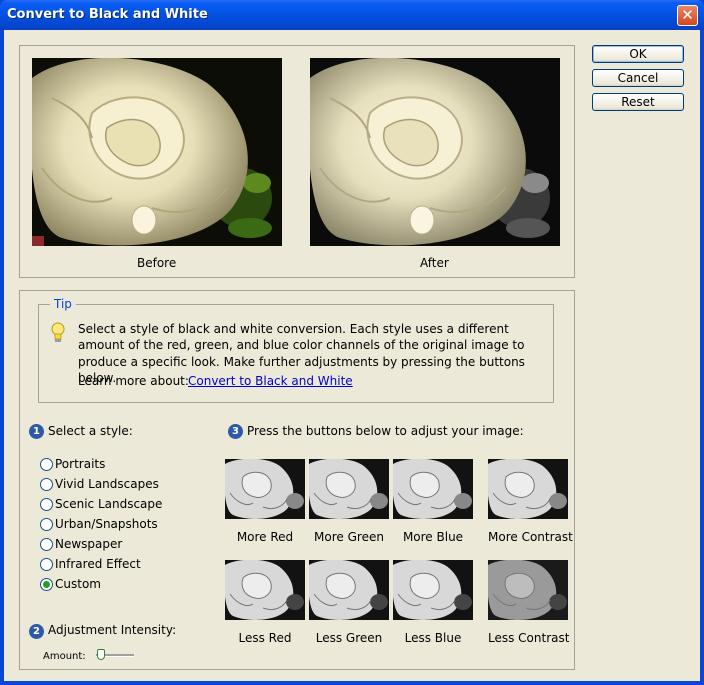 This screenshot has height=685, width=704. What do you see at coordinates (36, 431) in the screenshot?
I see `step-1-badge: 1` at bounding box center [36, 431].